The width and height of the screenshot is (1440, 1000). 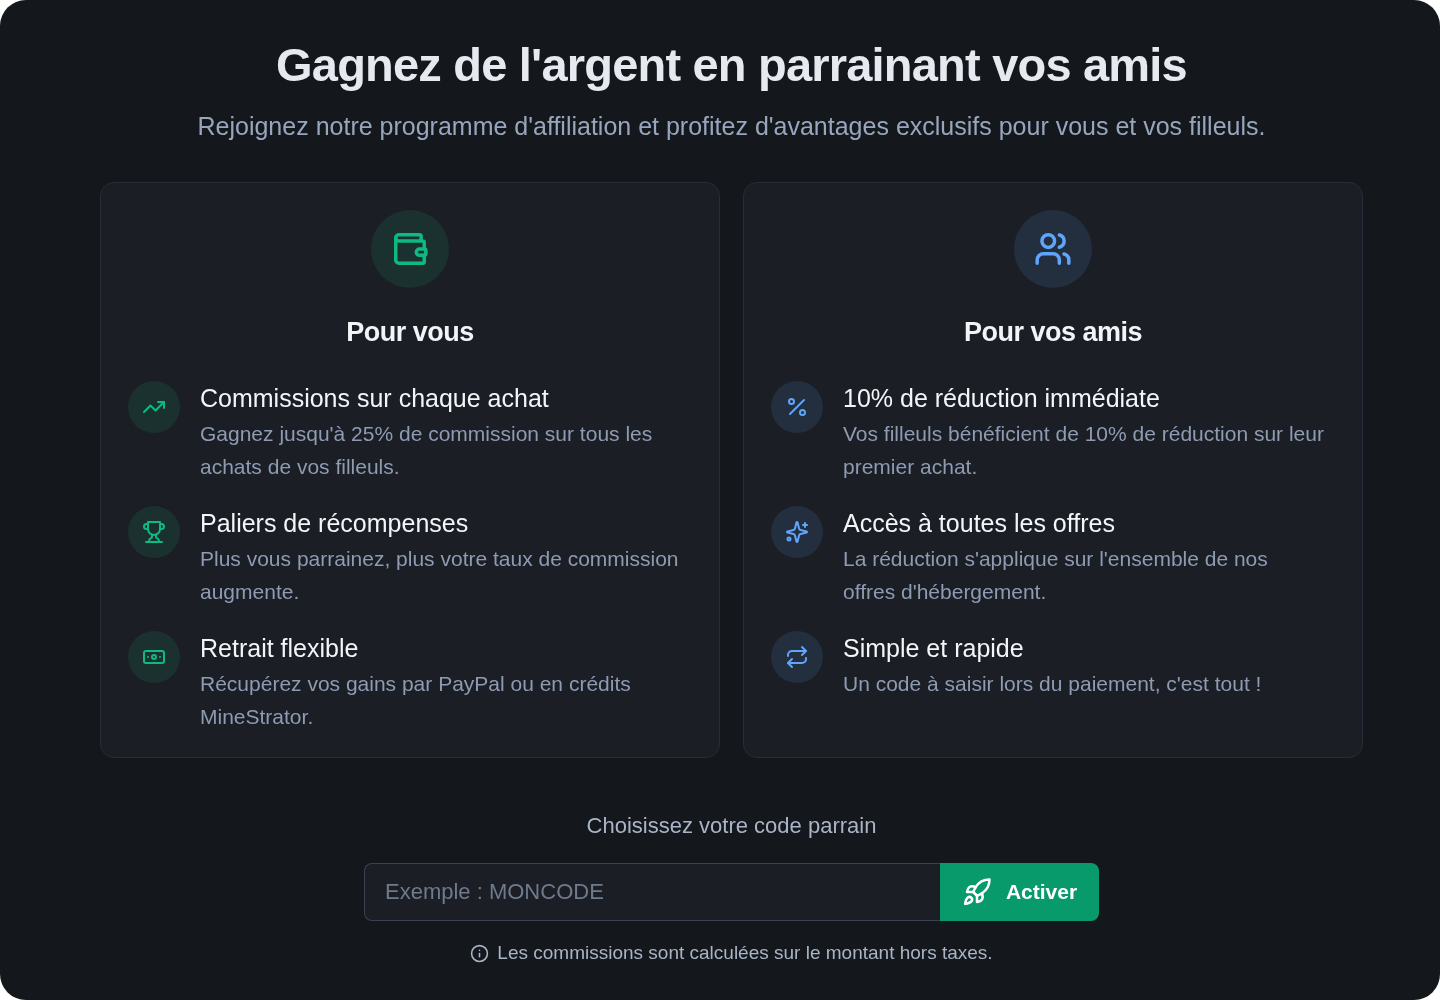 I want to click on sparkle-icon, so click(x=797, y=532).